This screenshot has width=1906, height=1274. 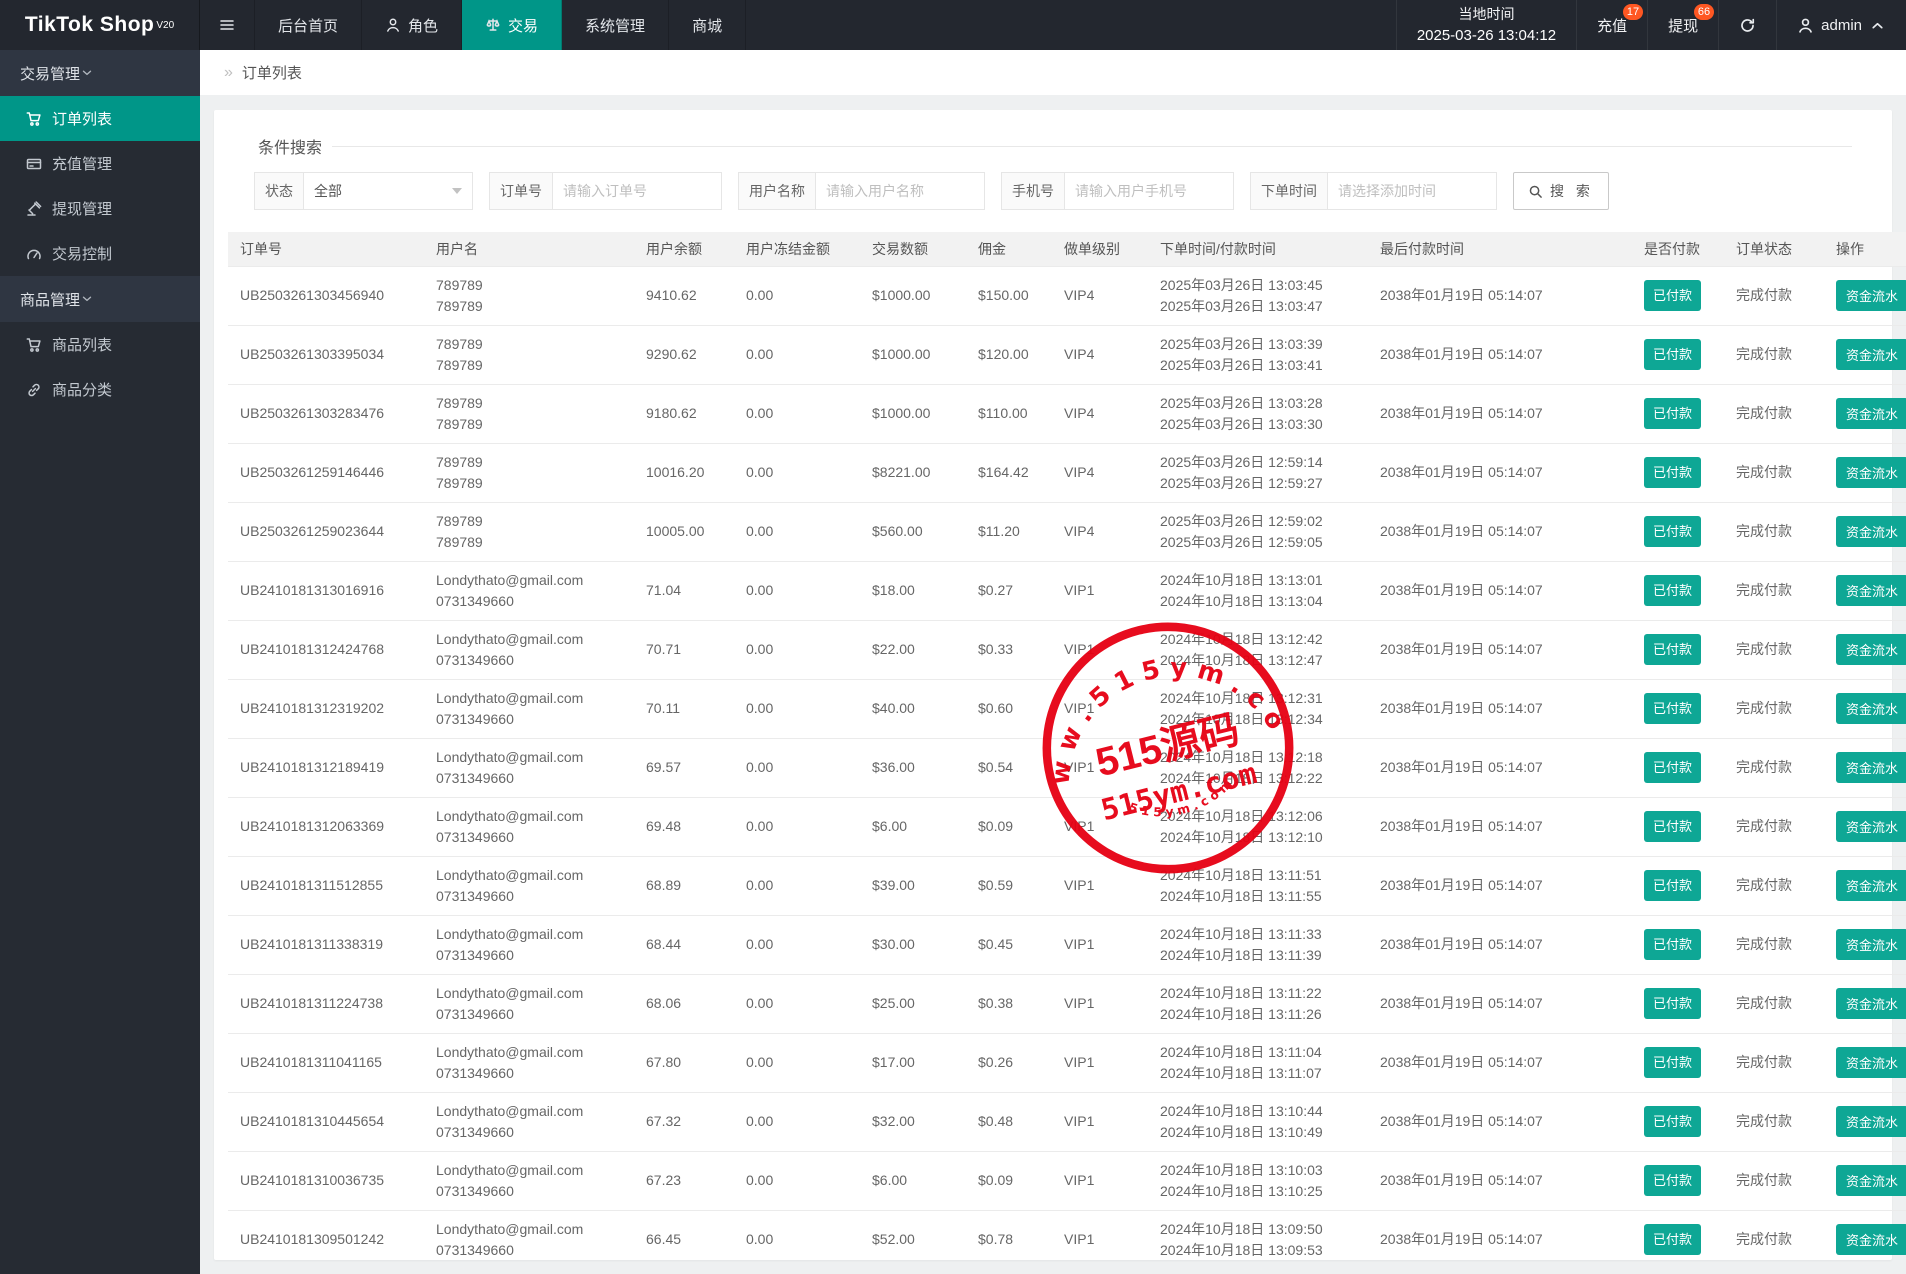 What do you see at coordinates (900, 191) in the screenshot?
I see `username-input` at bounding box center [900, 191].